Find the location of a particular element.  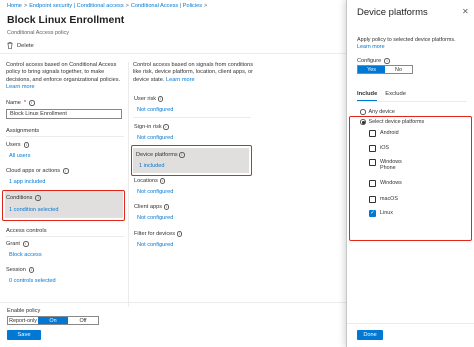

access-controls-heading: Access controls is located at coordinates (26, 231).